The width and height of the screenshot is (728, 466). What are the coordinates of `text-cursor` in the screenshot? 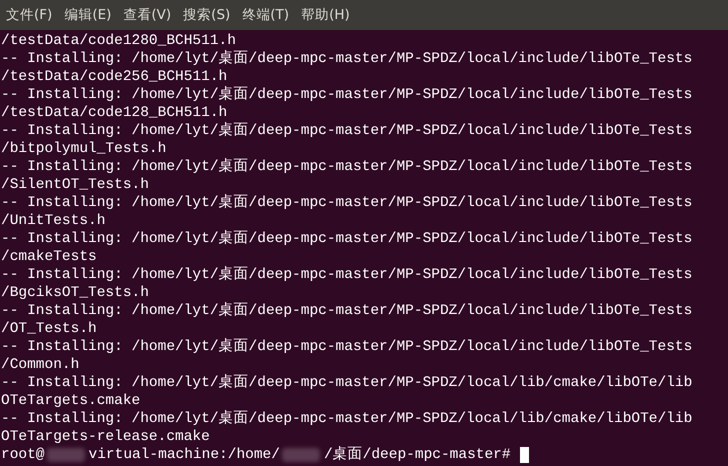 It's located at (524, 455).